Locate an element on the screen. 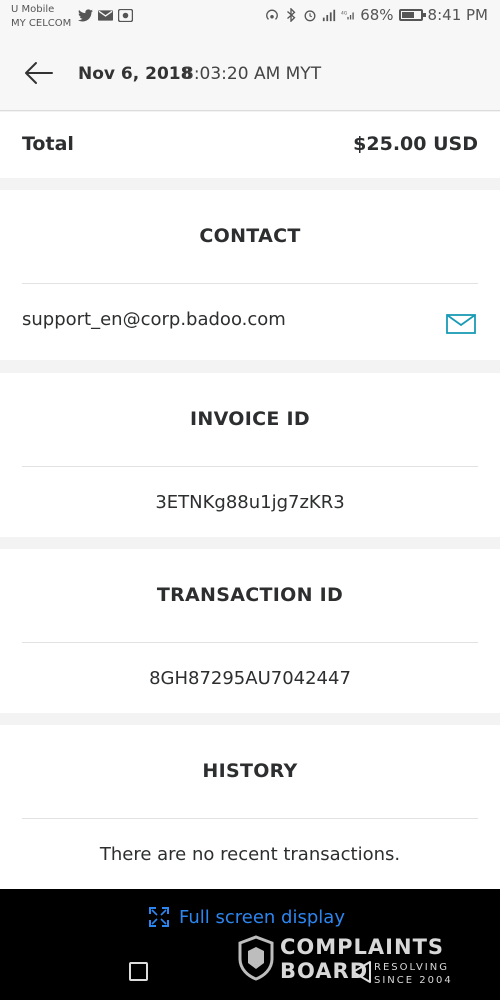  mail-icon is located at coordinates (105, 15).